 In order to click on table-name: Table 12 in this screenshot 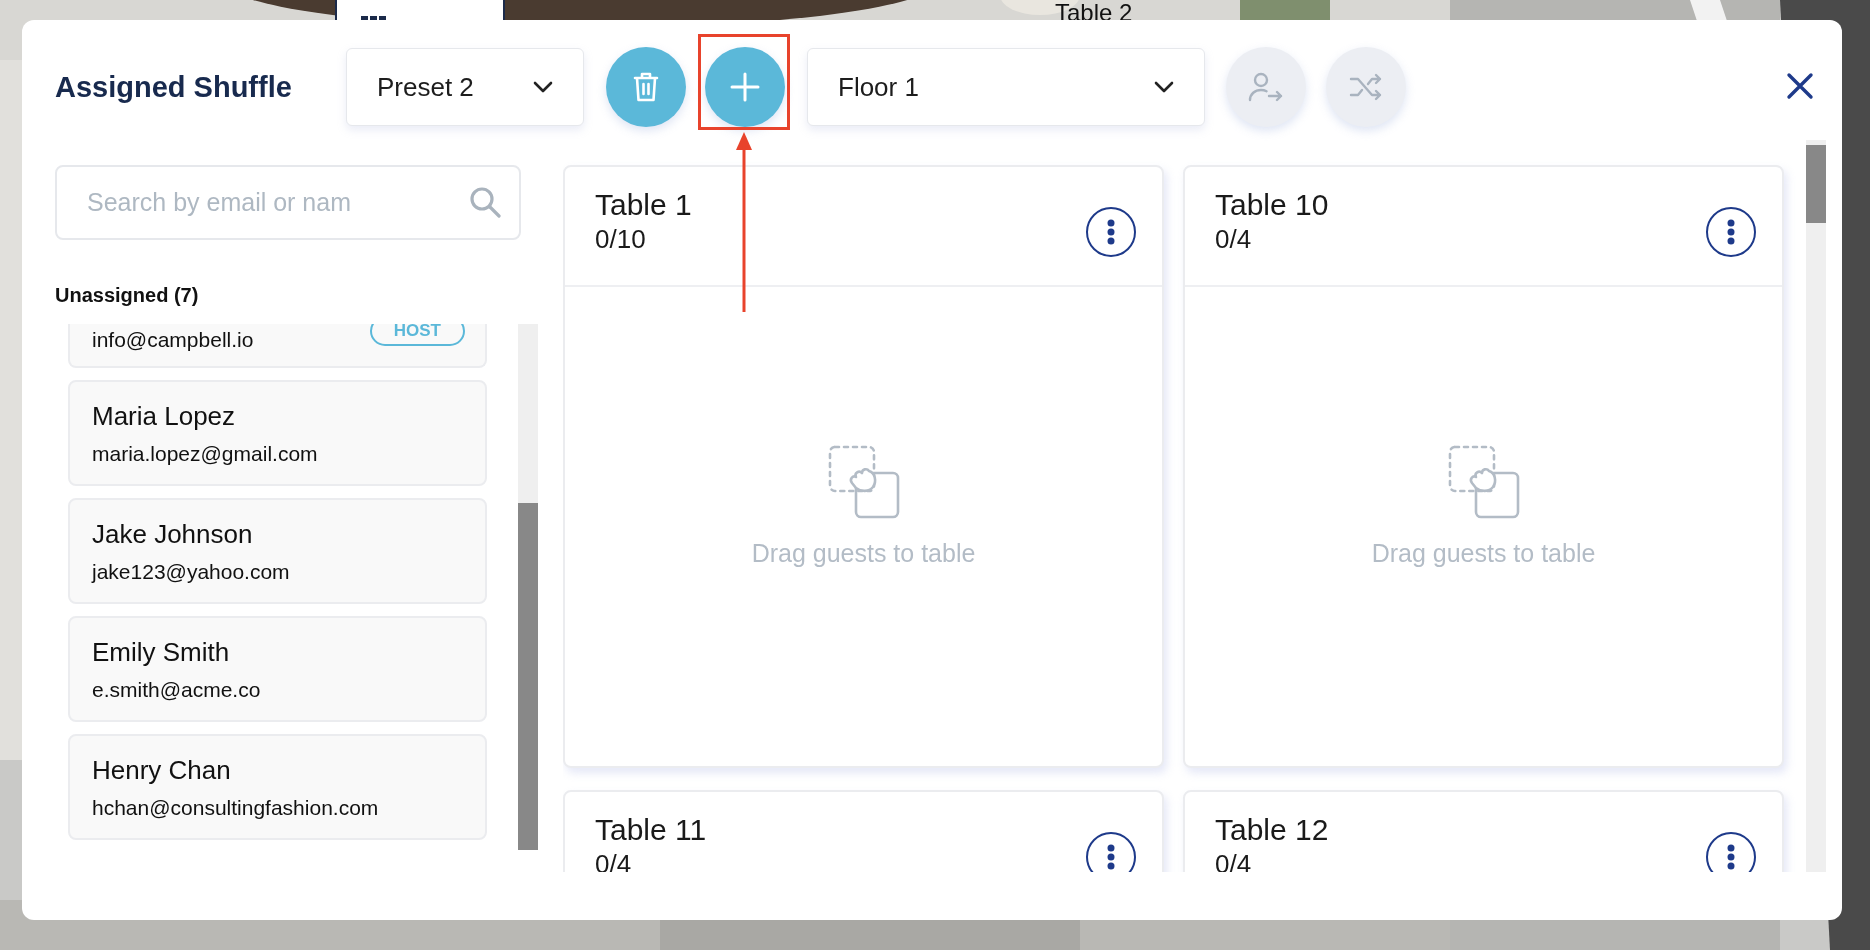, I will do `click(1272, 830)`.